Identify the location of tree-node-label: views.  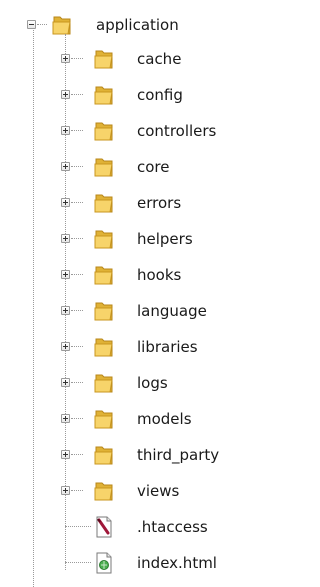
(158, 491).